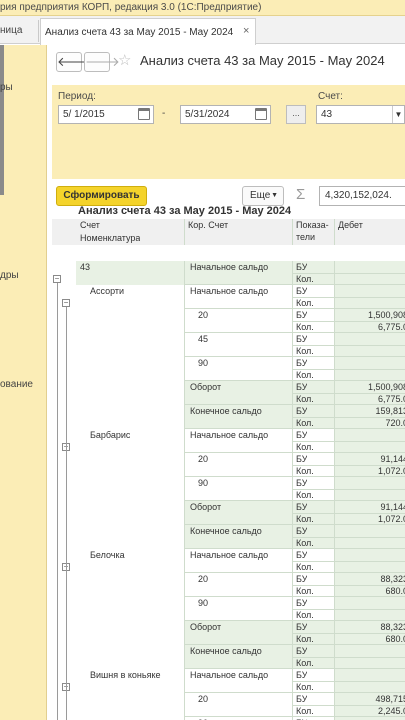 The width and height of the screenshot is (405, 720). I want to click on tree-connector, so click(66, 513).